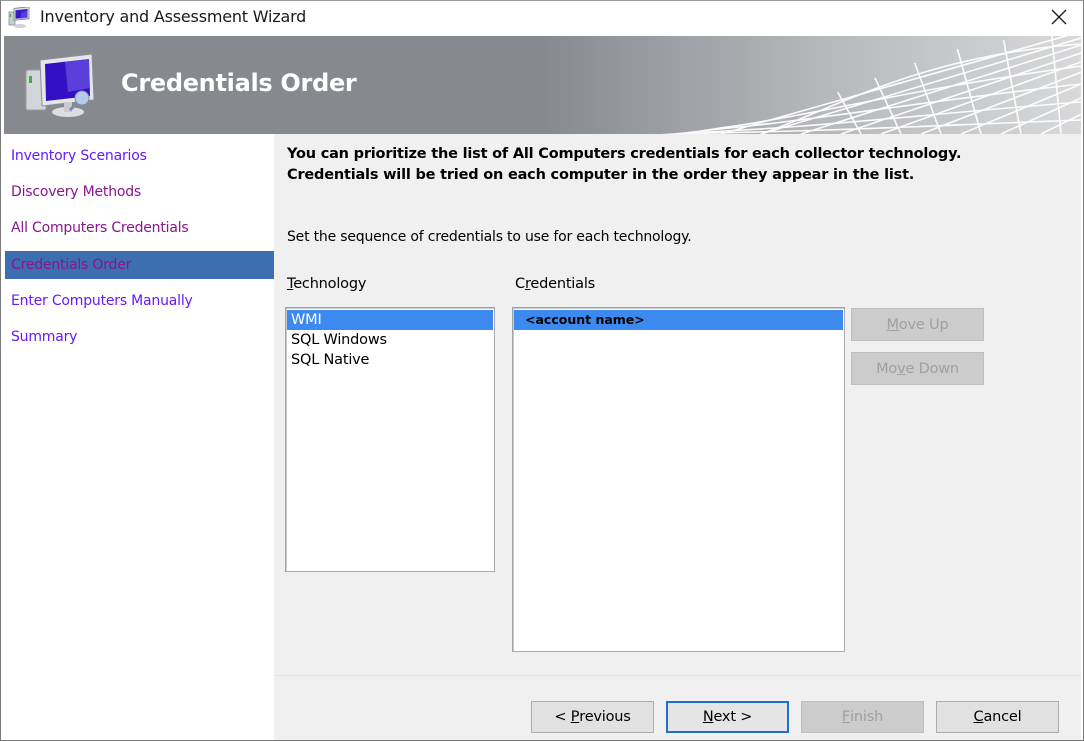 The image size is (1084, 741). I want to click on next-mnemonic: N, so click(708, 717).